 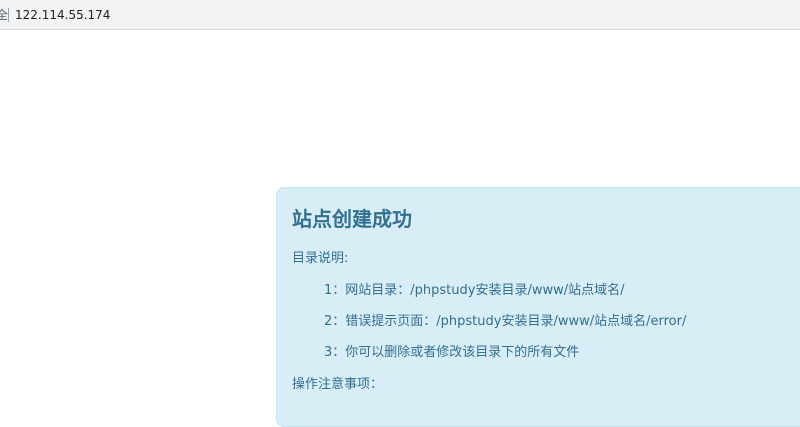 What do you see at coordinates (452, 352) in the screenshot?
I see `list-item: 3：你可以删除或者修改该目录下的所有文件` at bounding box center [452, 352].